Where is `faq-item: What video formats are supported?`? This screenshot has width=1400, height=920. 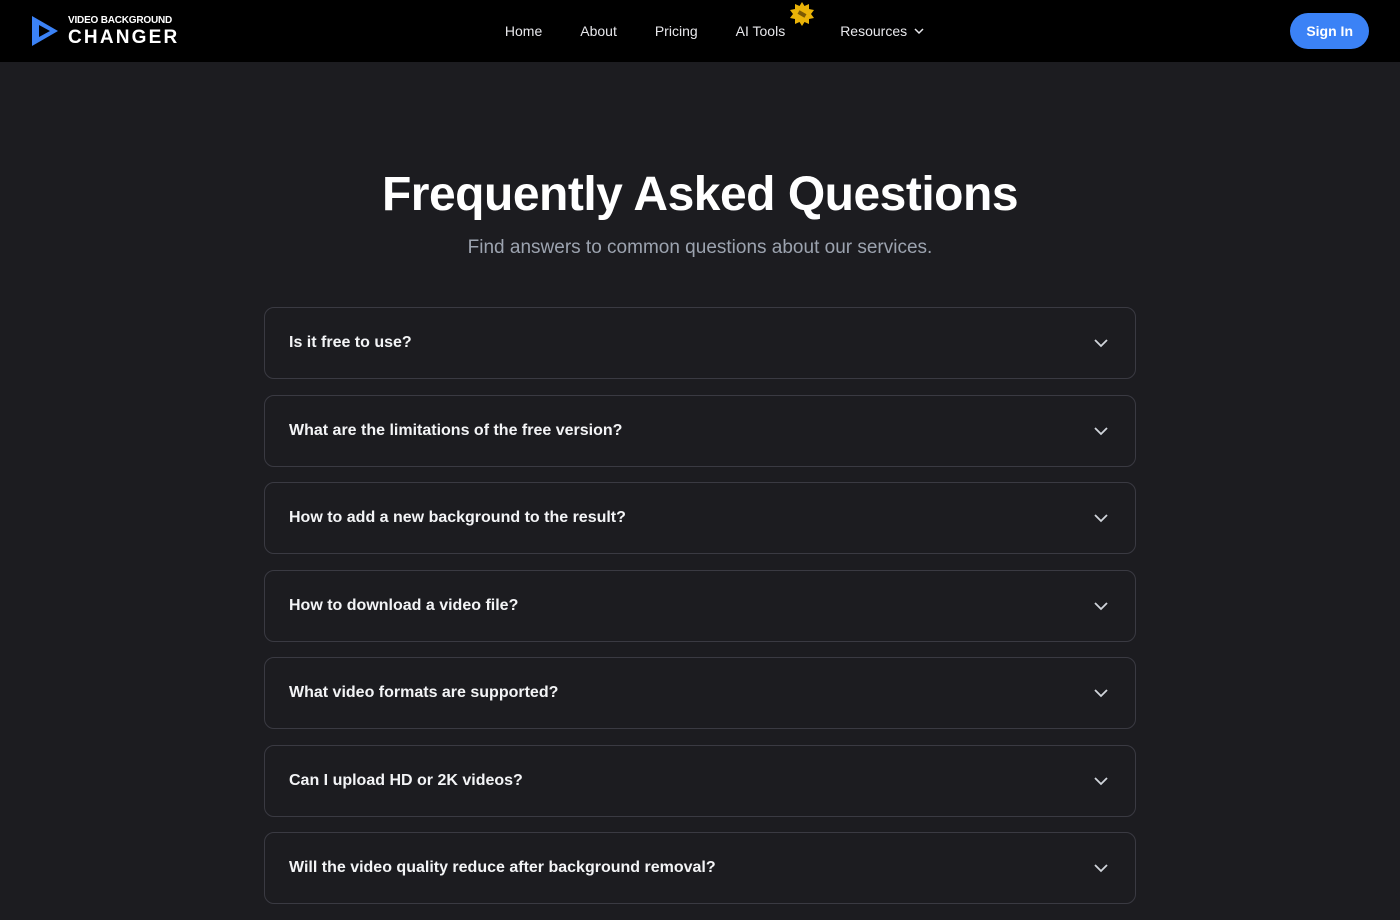 faq-item: What video formats are supported? is located at coordinates (700, 693).